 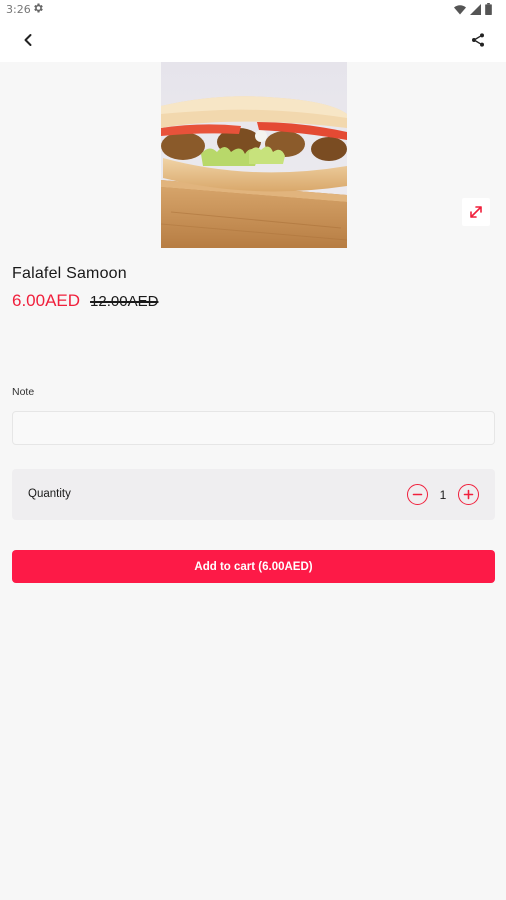 I want to click on share-button, so click(x=478, y=40).